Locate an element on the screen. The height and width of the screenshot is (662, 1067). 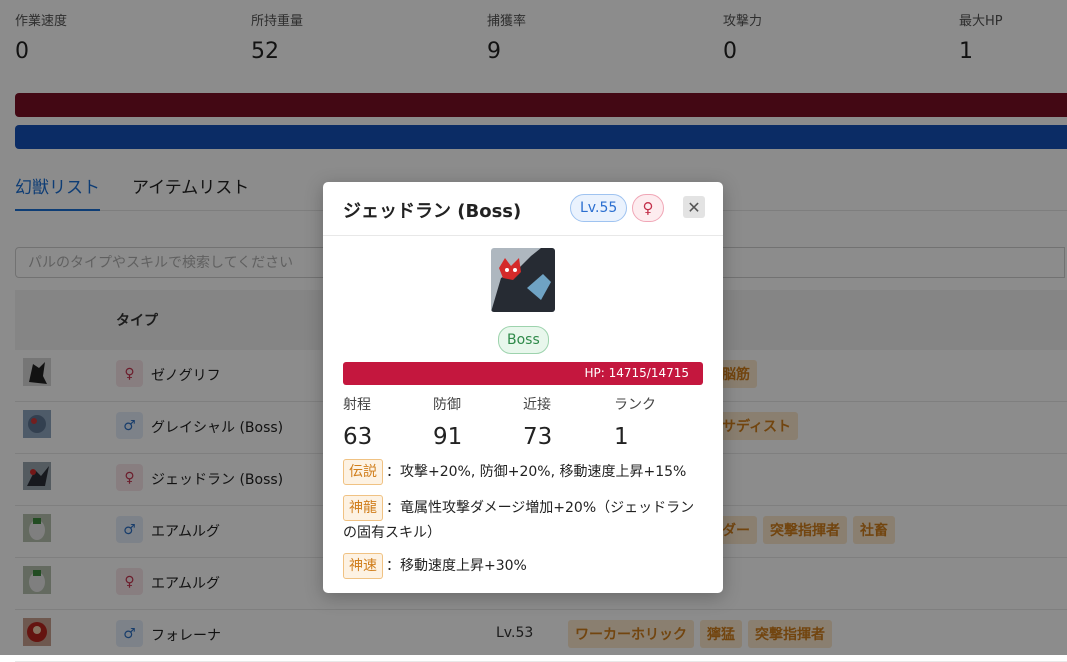
modal-title: ジェッドラン (Boss) is located at coordinates (432, 211).